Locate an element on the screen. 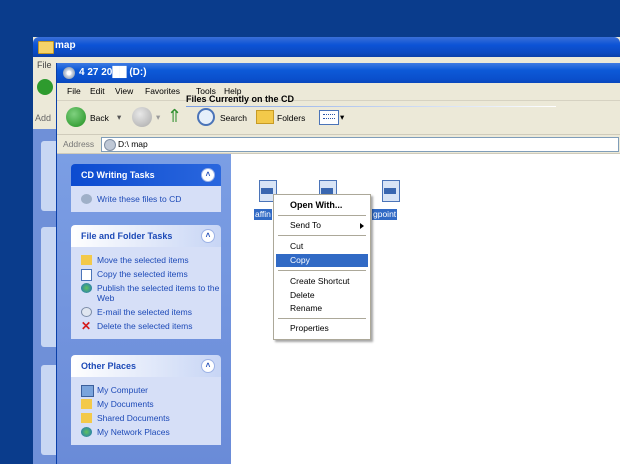  file-label: gpoint is located at coordinates (385, 214).